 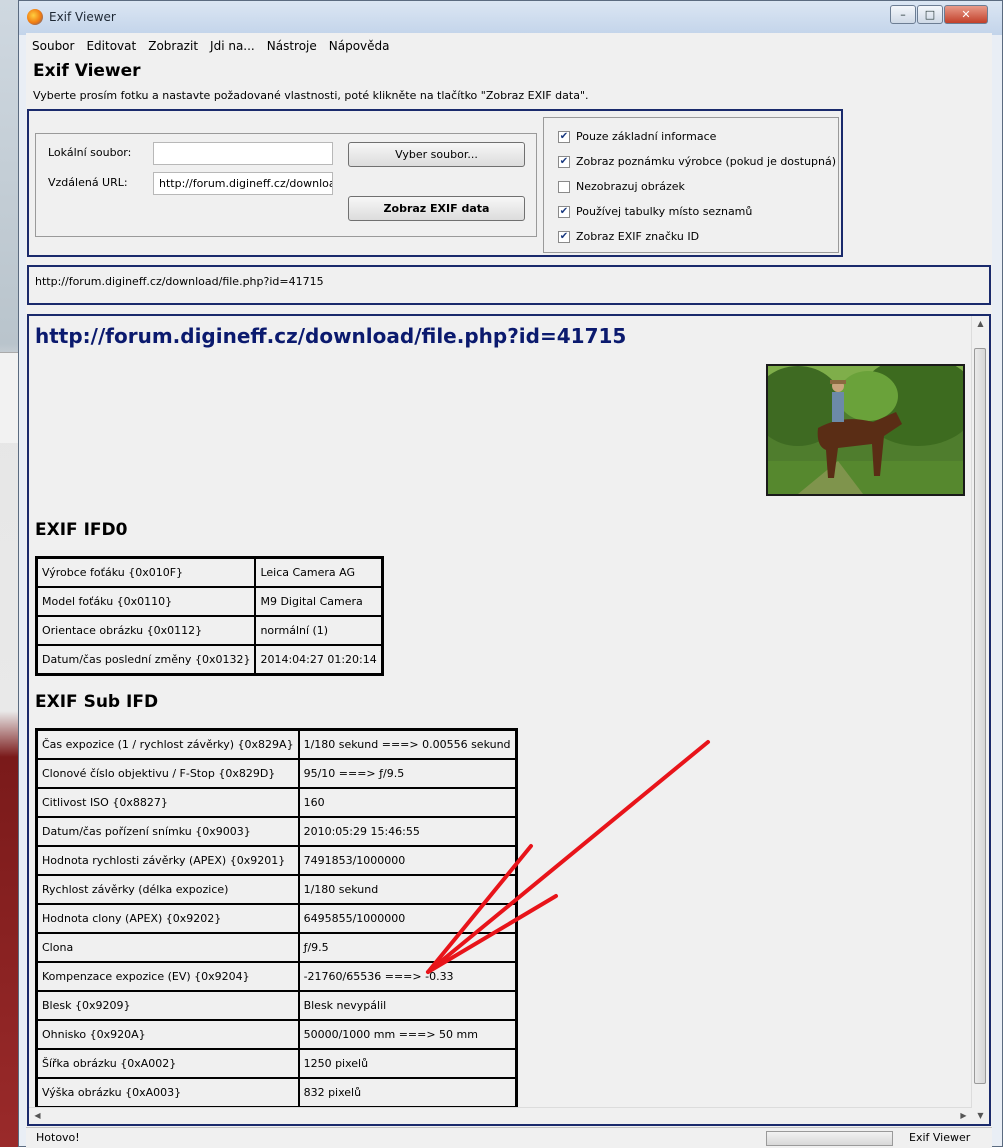 I want to click on option-label: Používej tabulky místo seznamů, so click(x=664, y=211).